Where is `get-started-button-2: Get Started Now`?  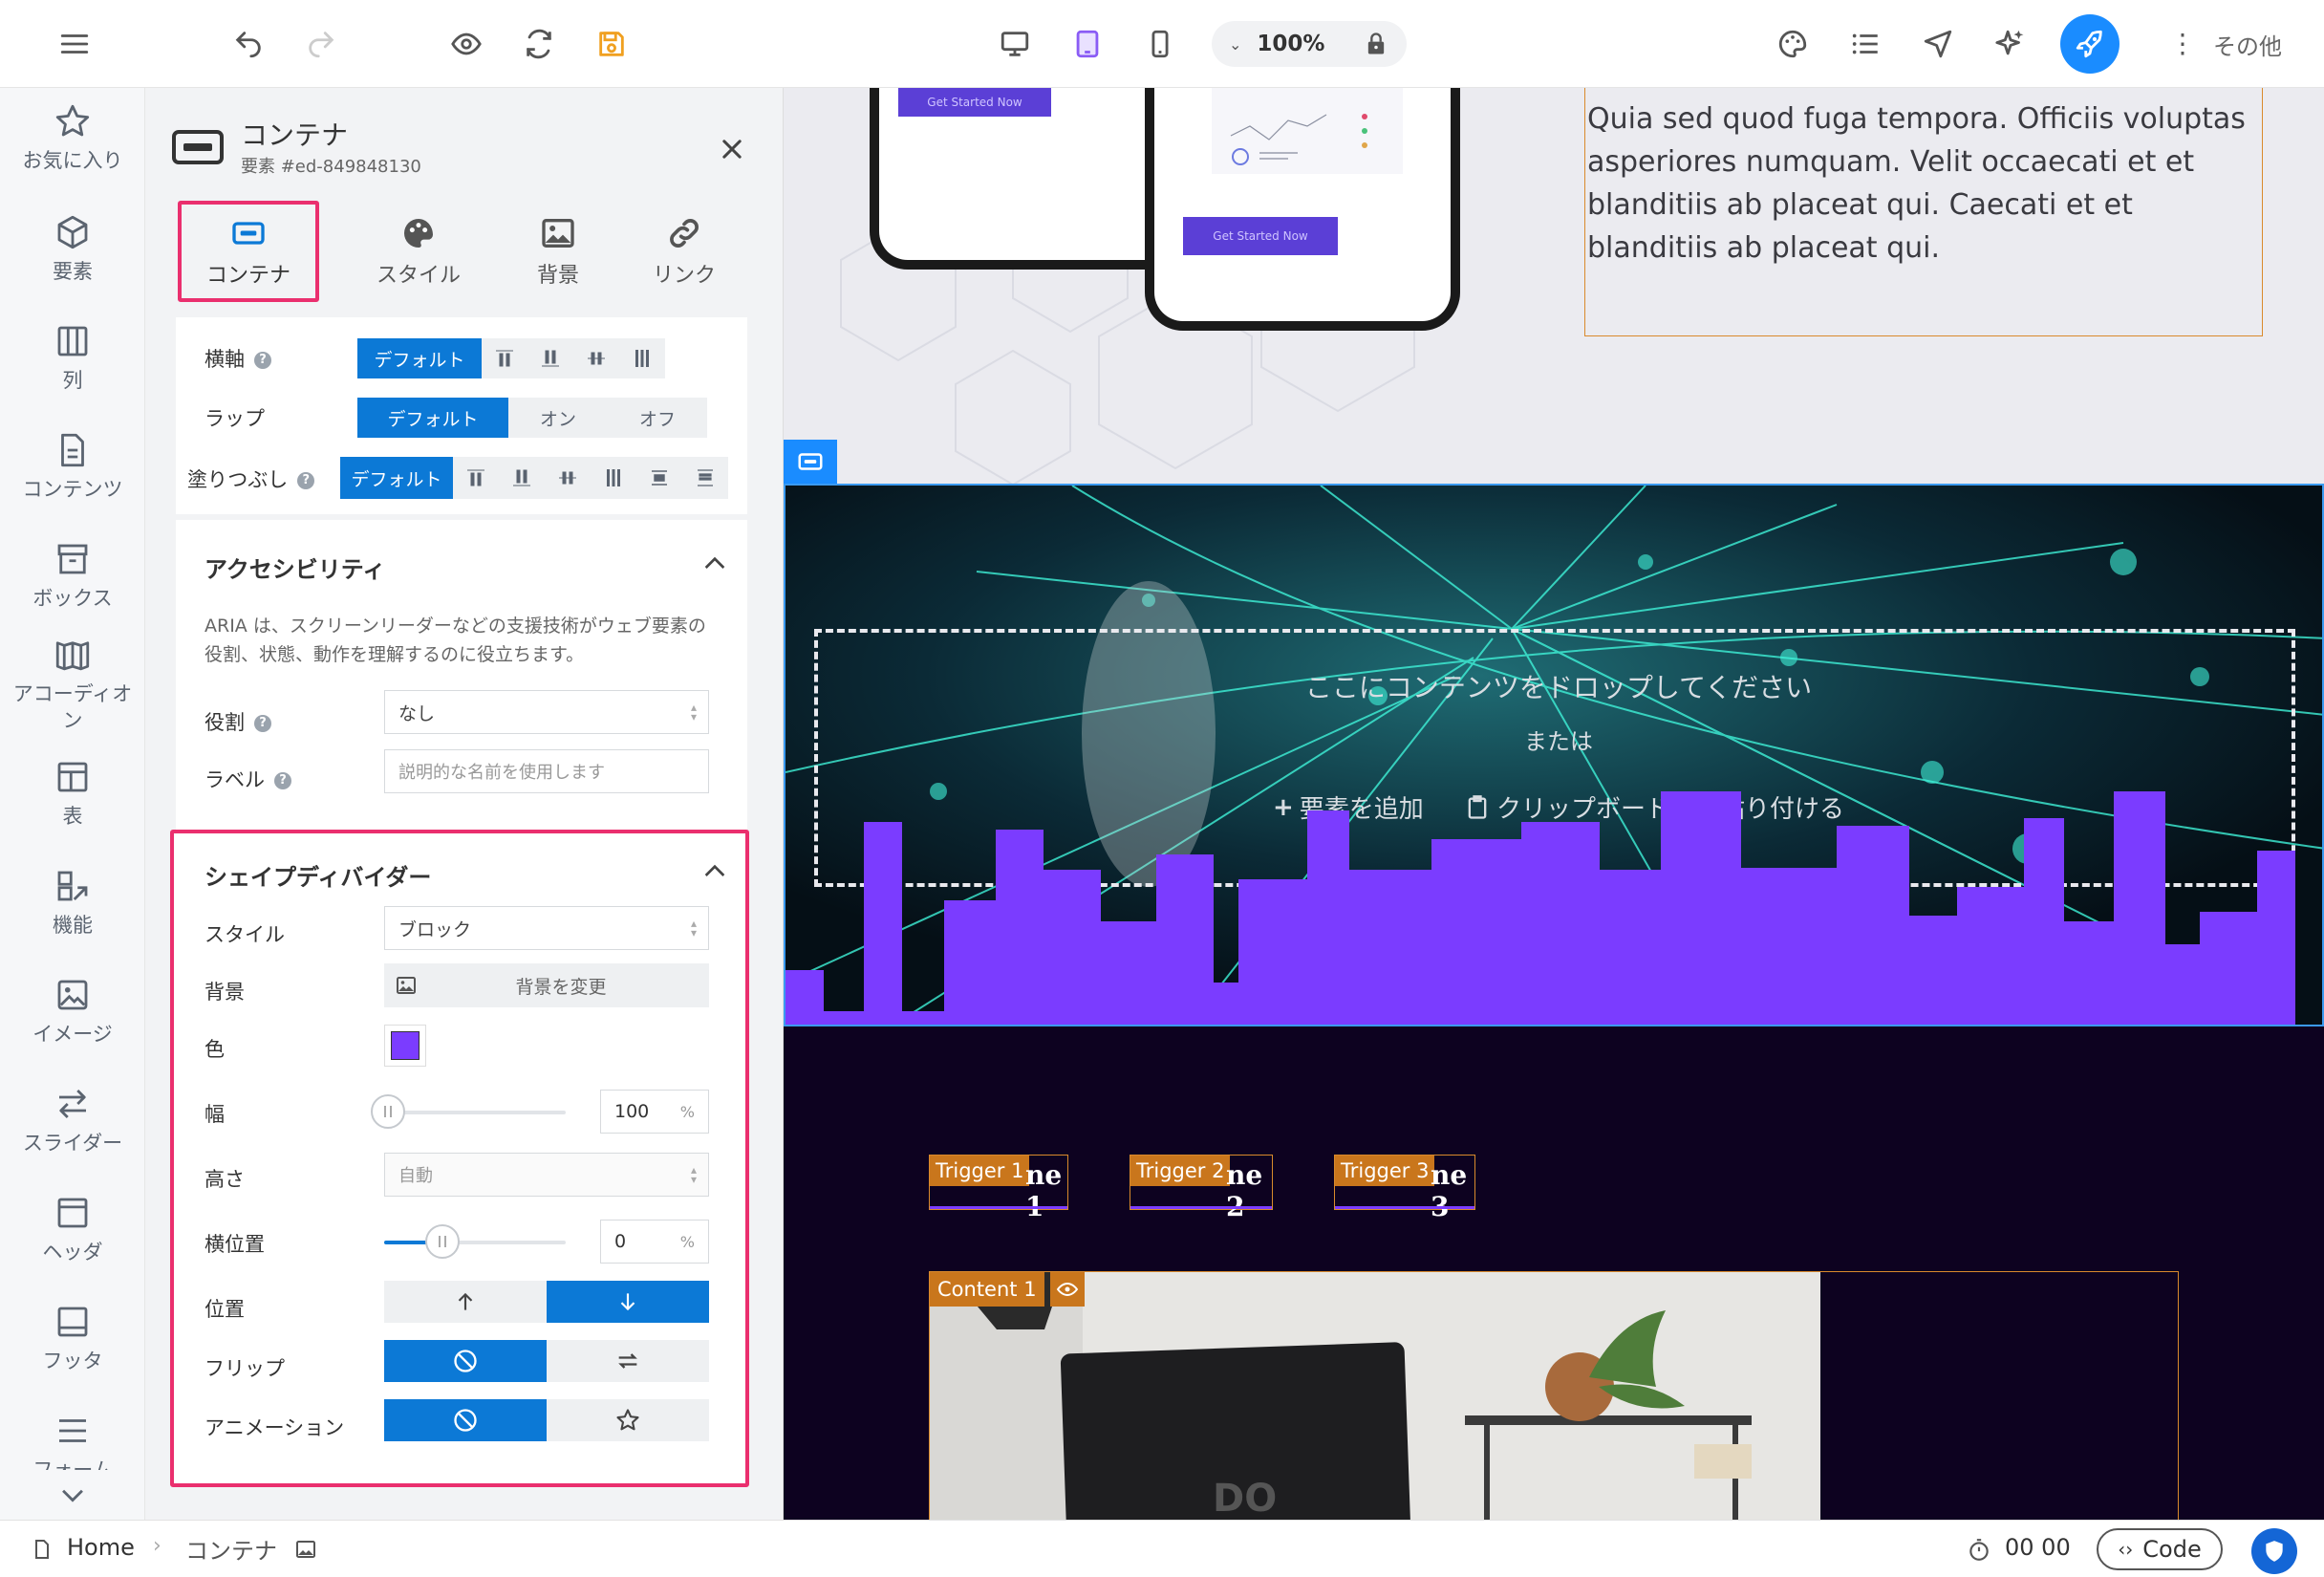 get-started-button-2: Get Started Now is located at coordinates (1260, 236).